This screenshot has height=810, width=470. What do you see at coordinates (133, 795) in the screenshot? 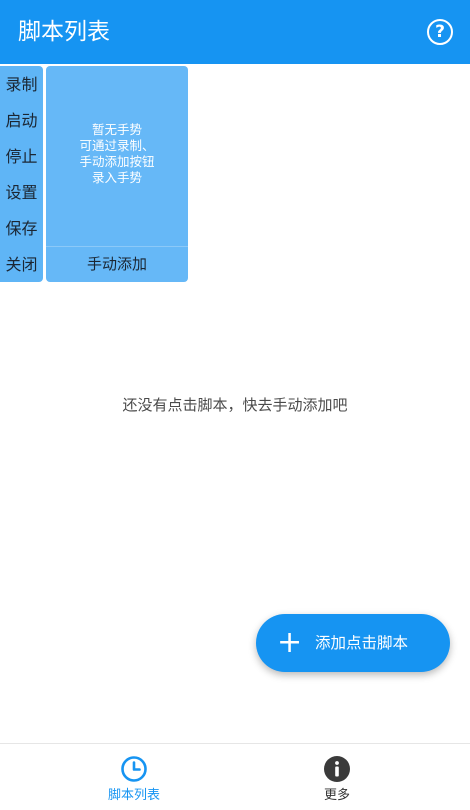
I see `nav-label: 脚本列表` at bounding box center [133, 795].